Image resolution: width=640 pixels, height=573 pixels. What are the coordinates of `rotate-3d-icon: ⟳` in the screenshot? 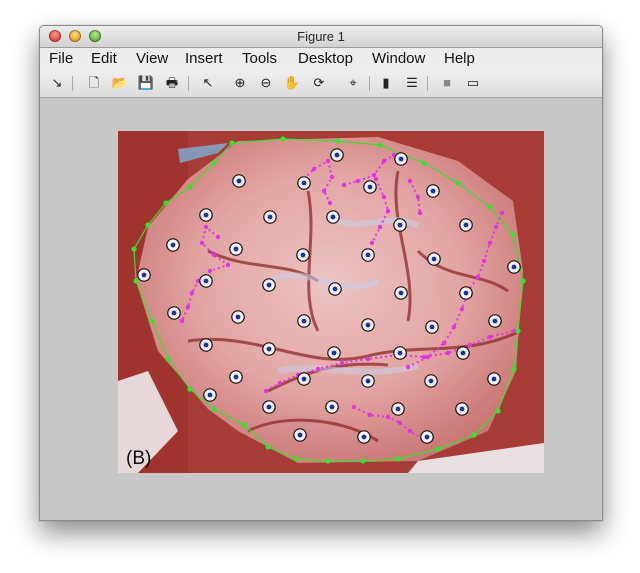 It's located at (319, 83).